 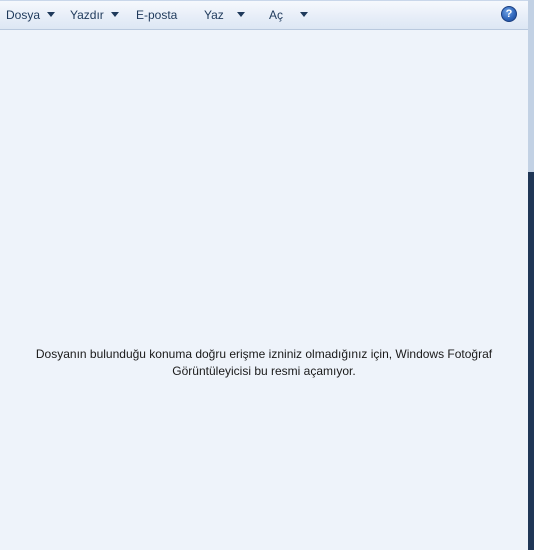 What do you see at coordinates (264, 371) in the screenshot?
I see `error-message-line-2: Görüntüleyicisi bu resmi açamıyor.` at bounding box center [264, 371].